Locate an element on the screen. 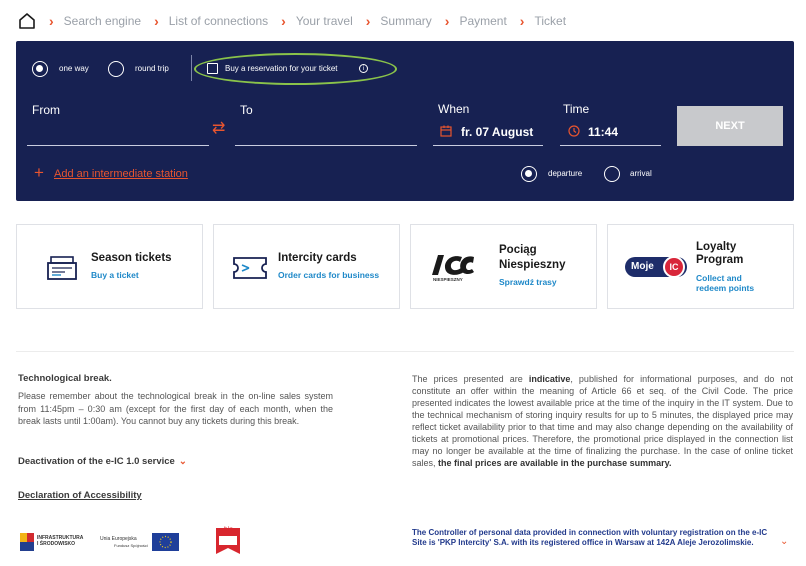  from-input is located at coordinates (118, 145).